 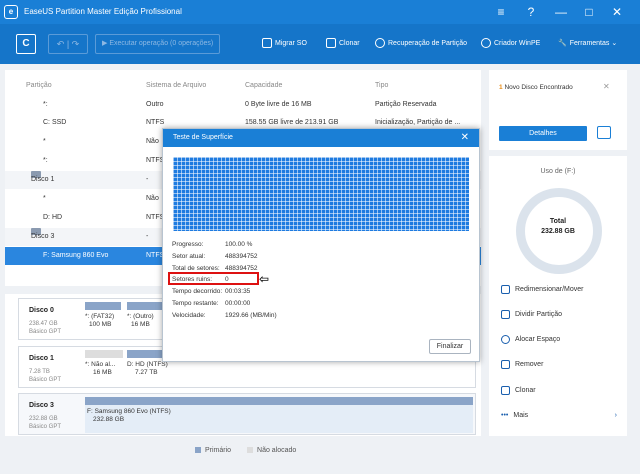 I want to click on disk-name: Disco 1, so click(x=41, y=358).